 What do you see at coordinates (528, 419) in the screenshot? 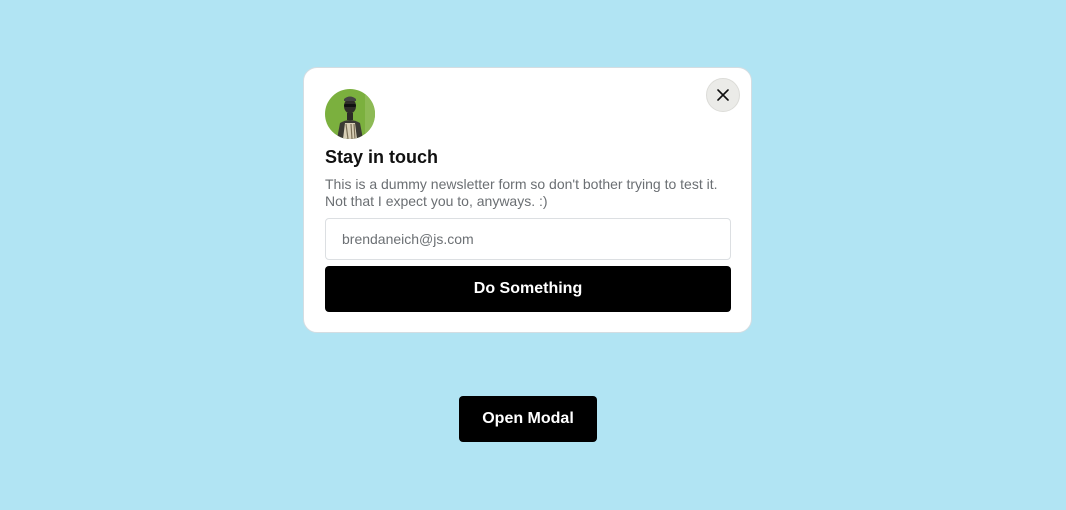
I see `open-modal-button: Open Modal` at bounding box center [528, 419].